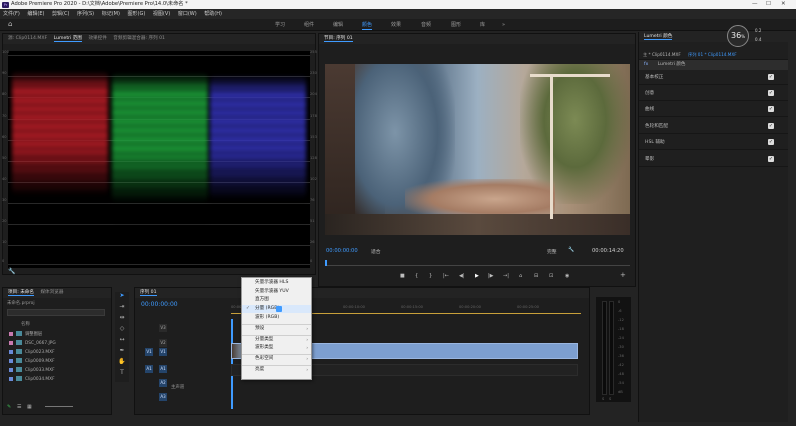 The image size is (796, 426). I want to click on tab-effect-controls: 效果控件, so click(97, 38).